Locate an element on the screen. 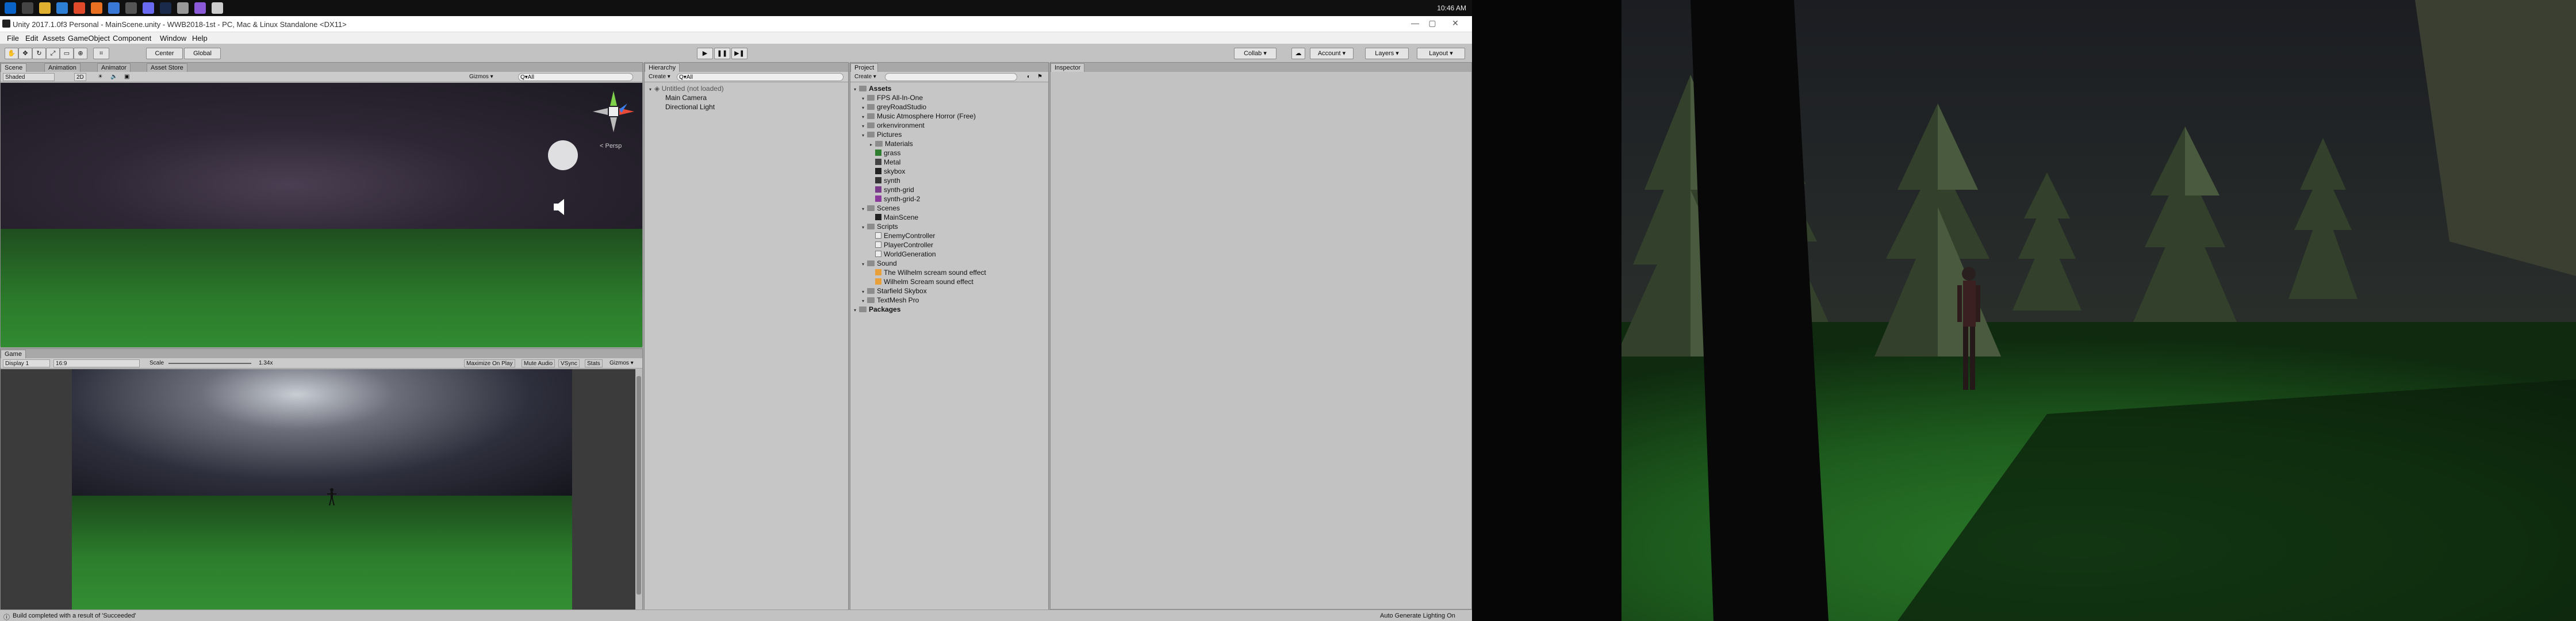 The image size is (2576, 621). mute-audio-toggle: Mute Audio is located at coordinates (538, 363).